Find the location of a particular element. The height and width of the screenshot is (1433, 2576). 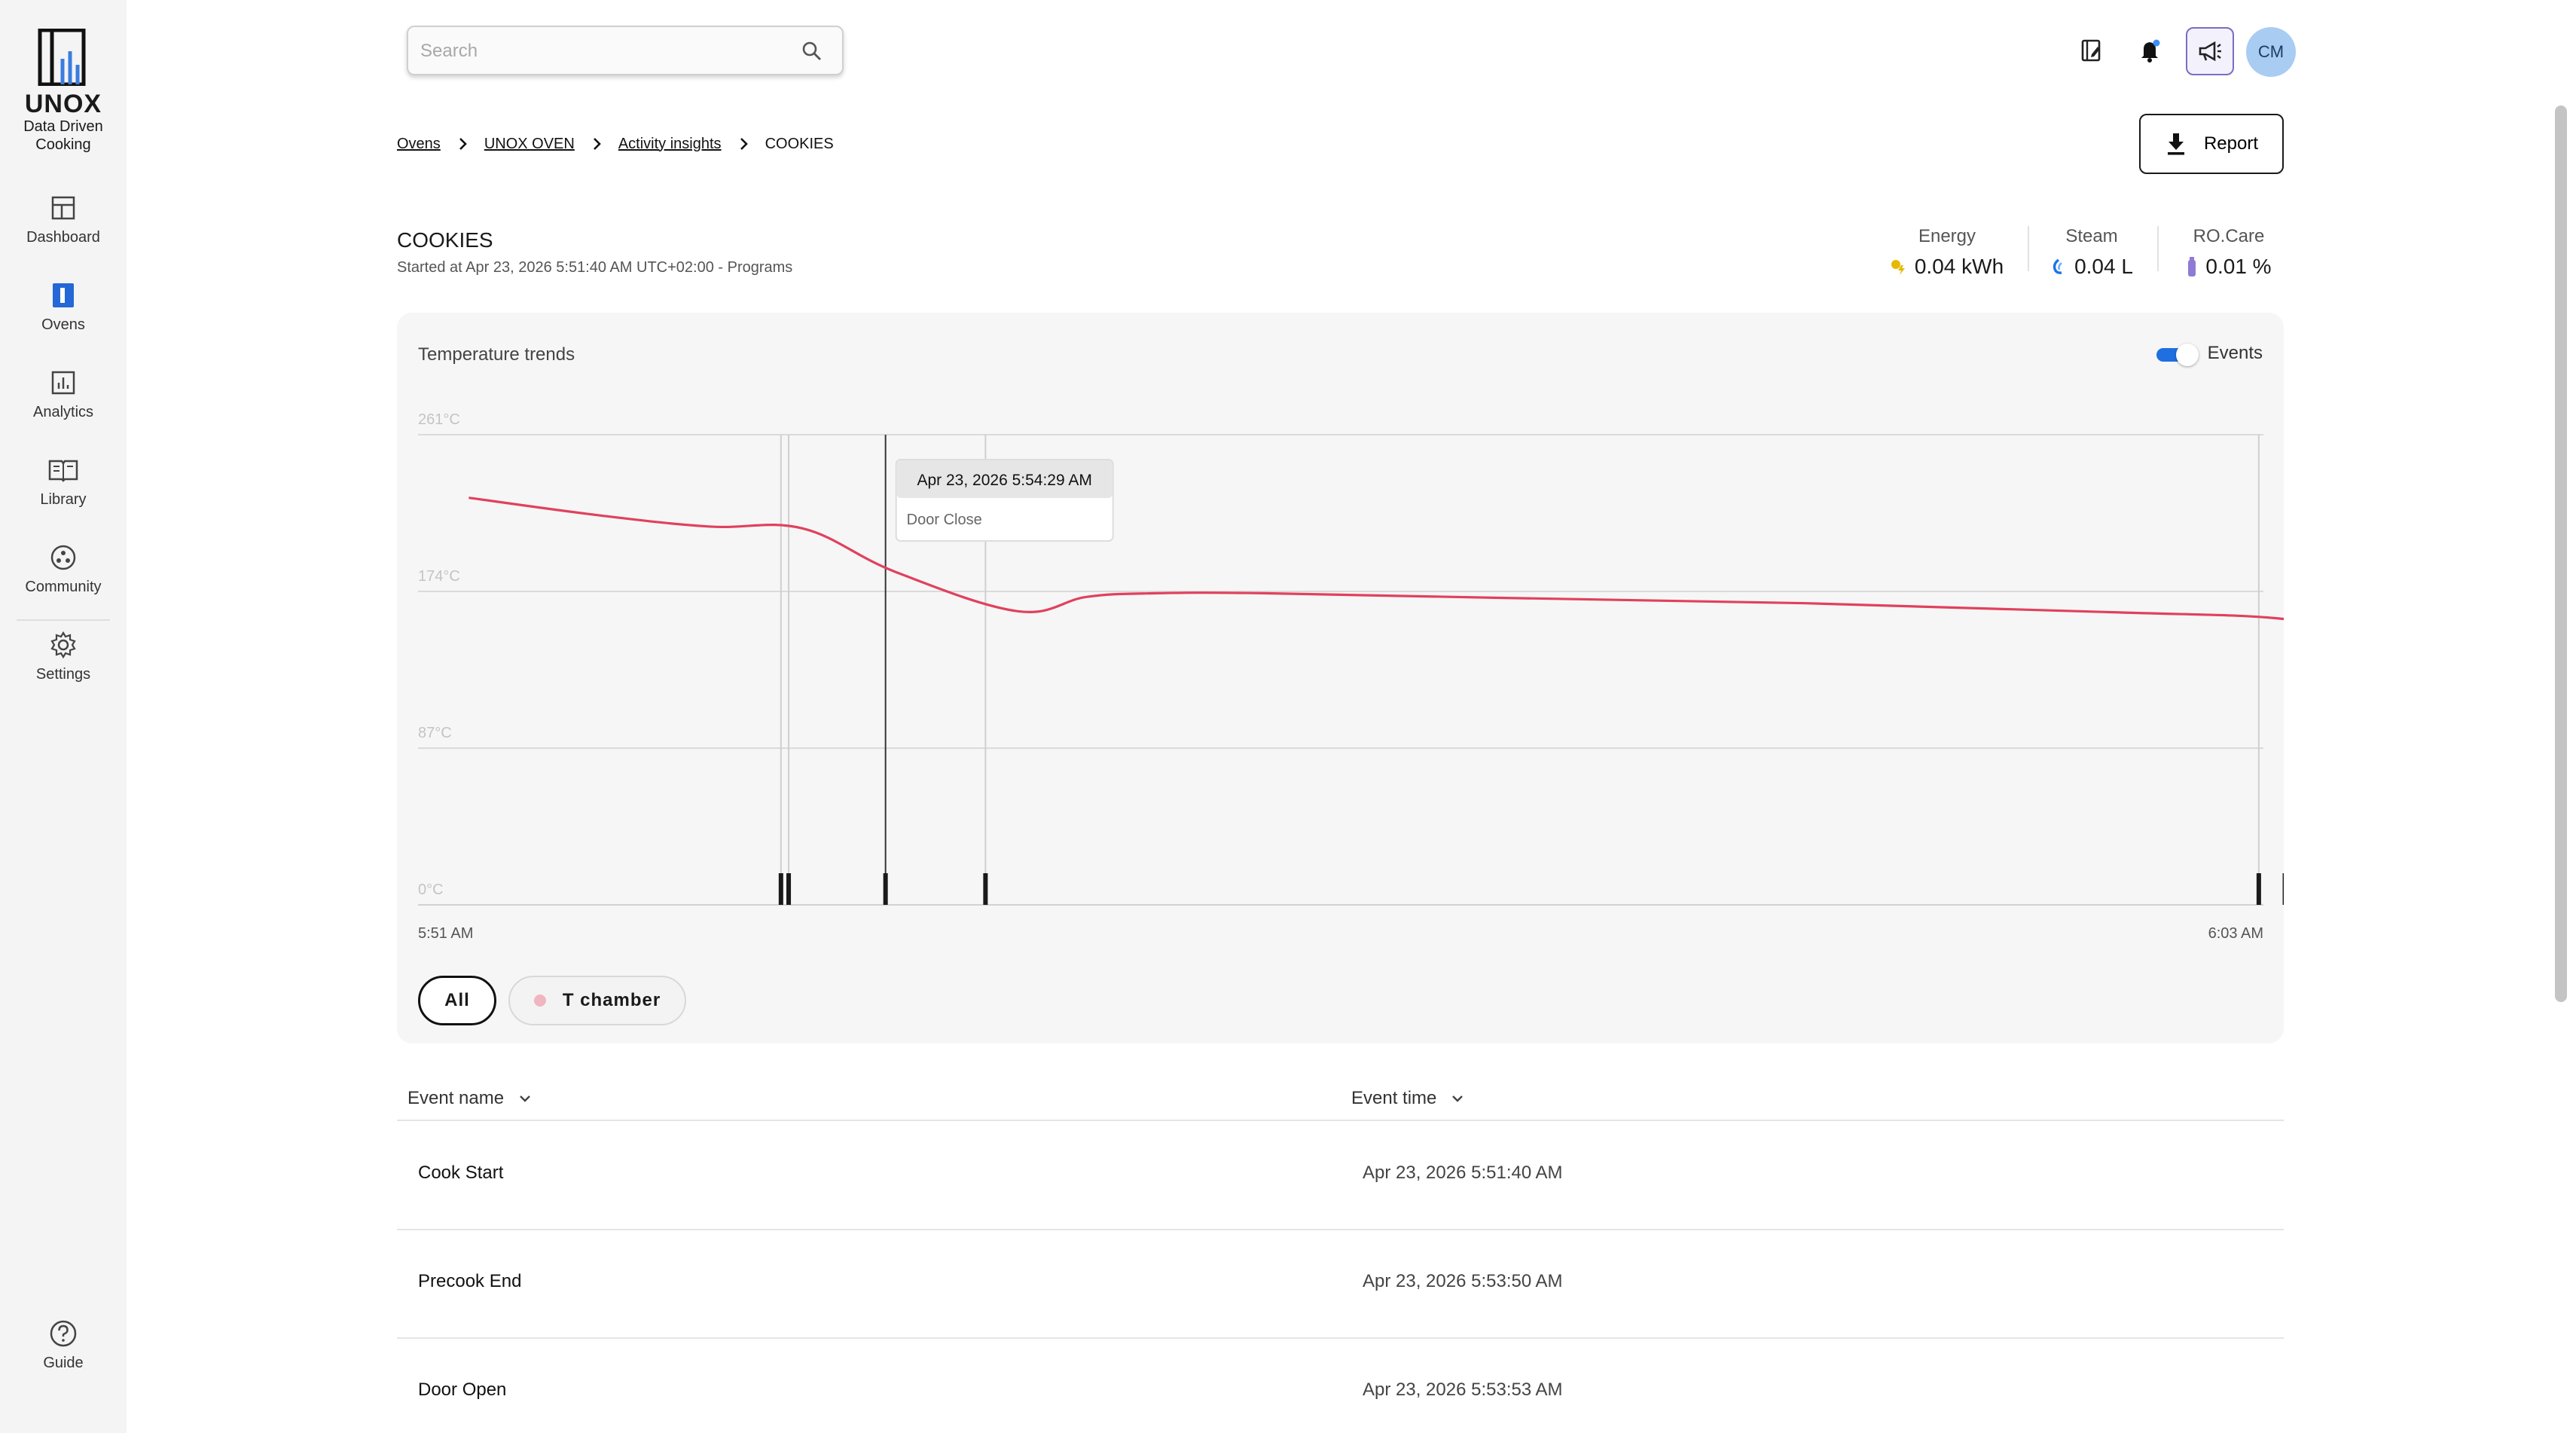

y-tick-label: 87°C is located at coordinates (435, 733).